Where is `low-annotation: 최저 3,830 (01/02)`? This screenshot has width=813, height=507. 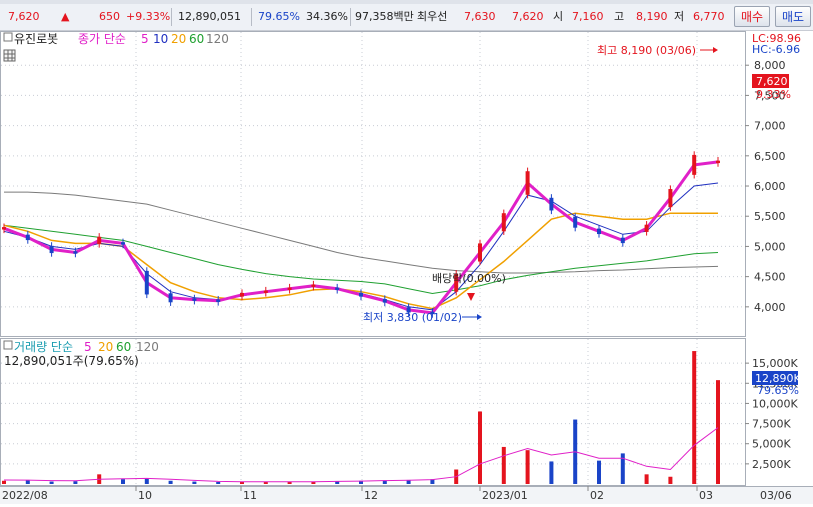 low-annotation: 최저 3,830 (01/02) is located at coordinates (412, 317).